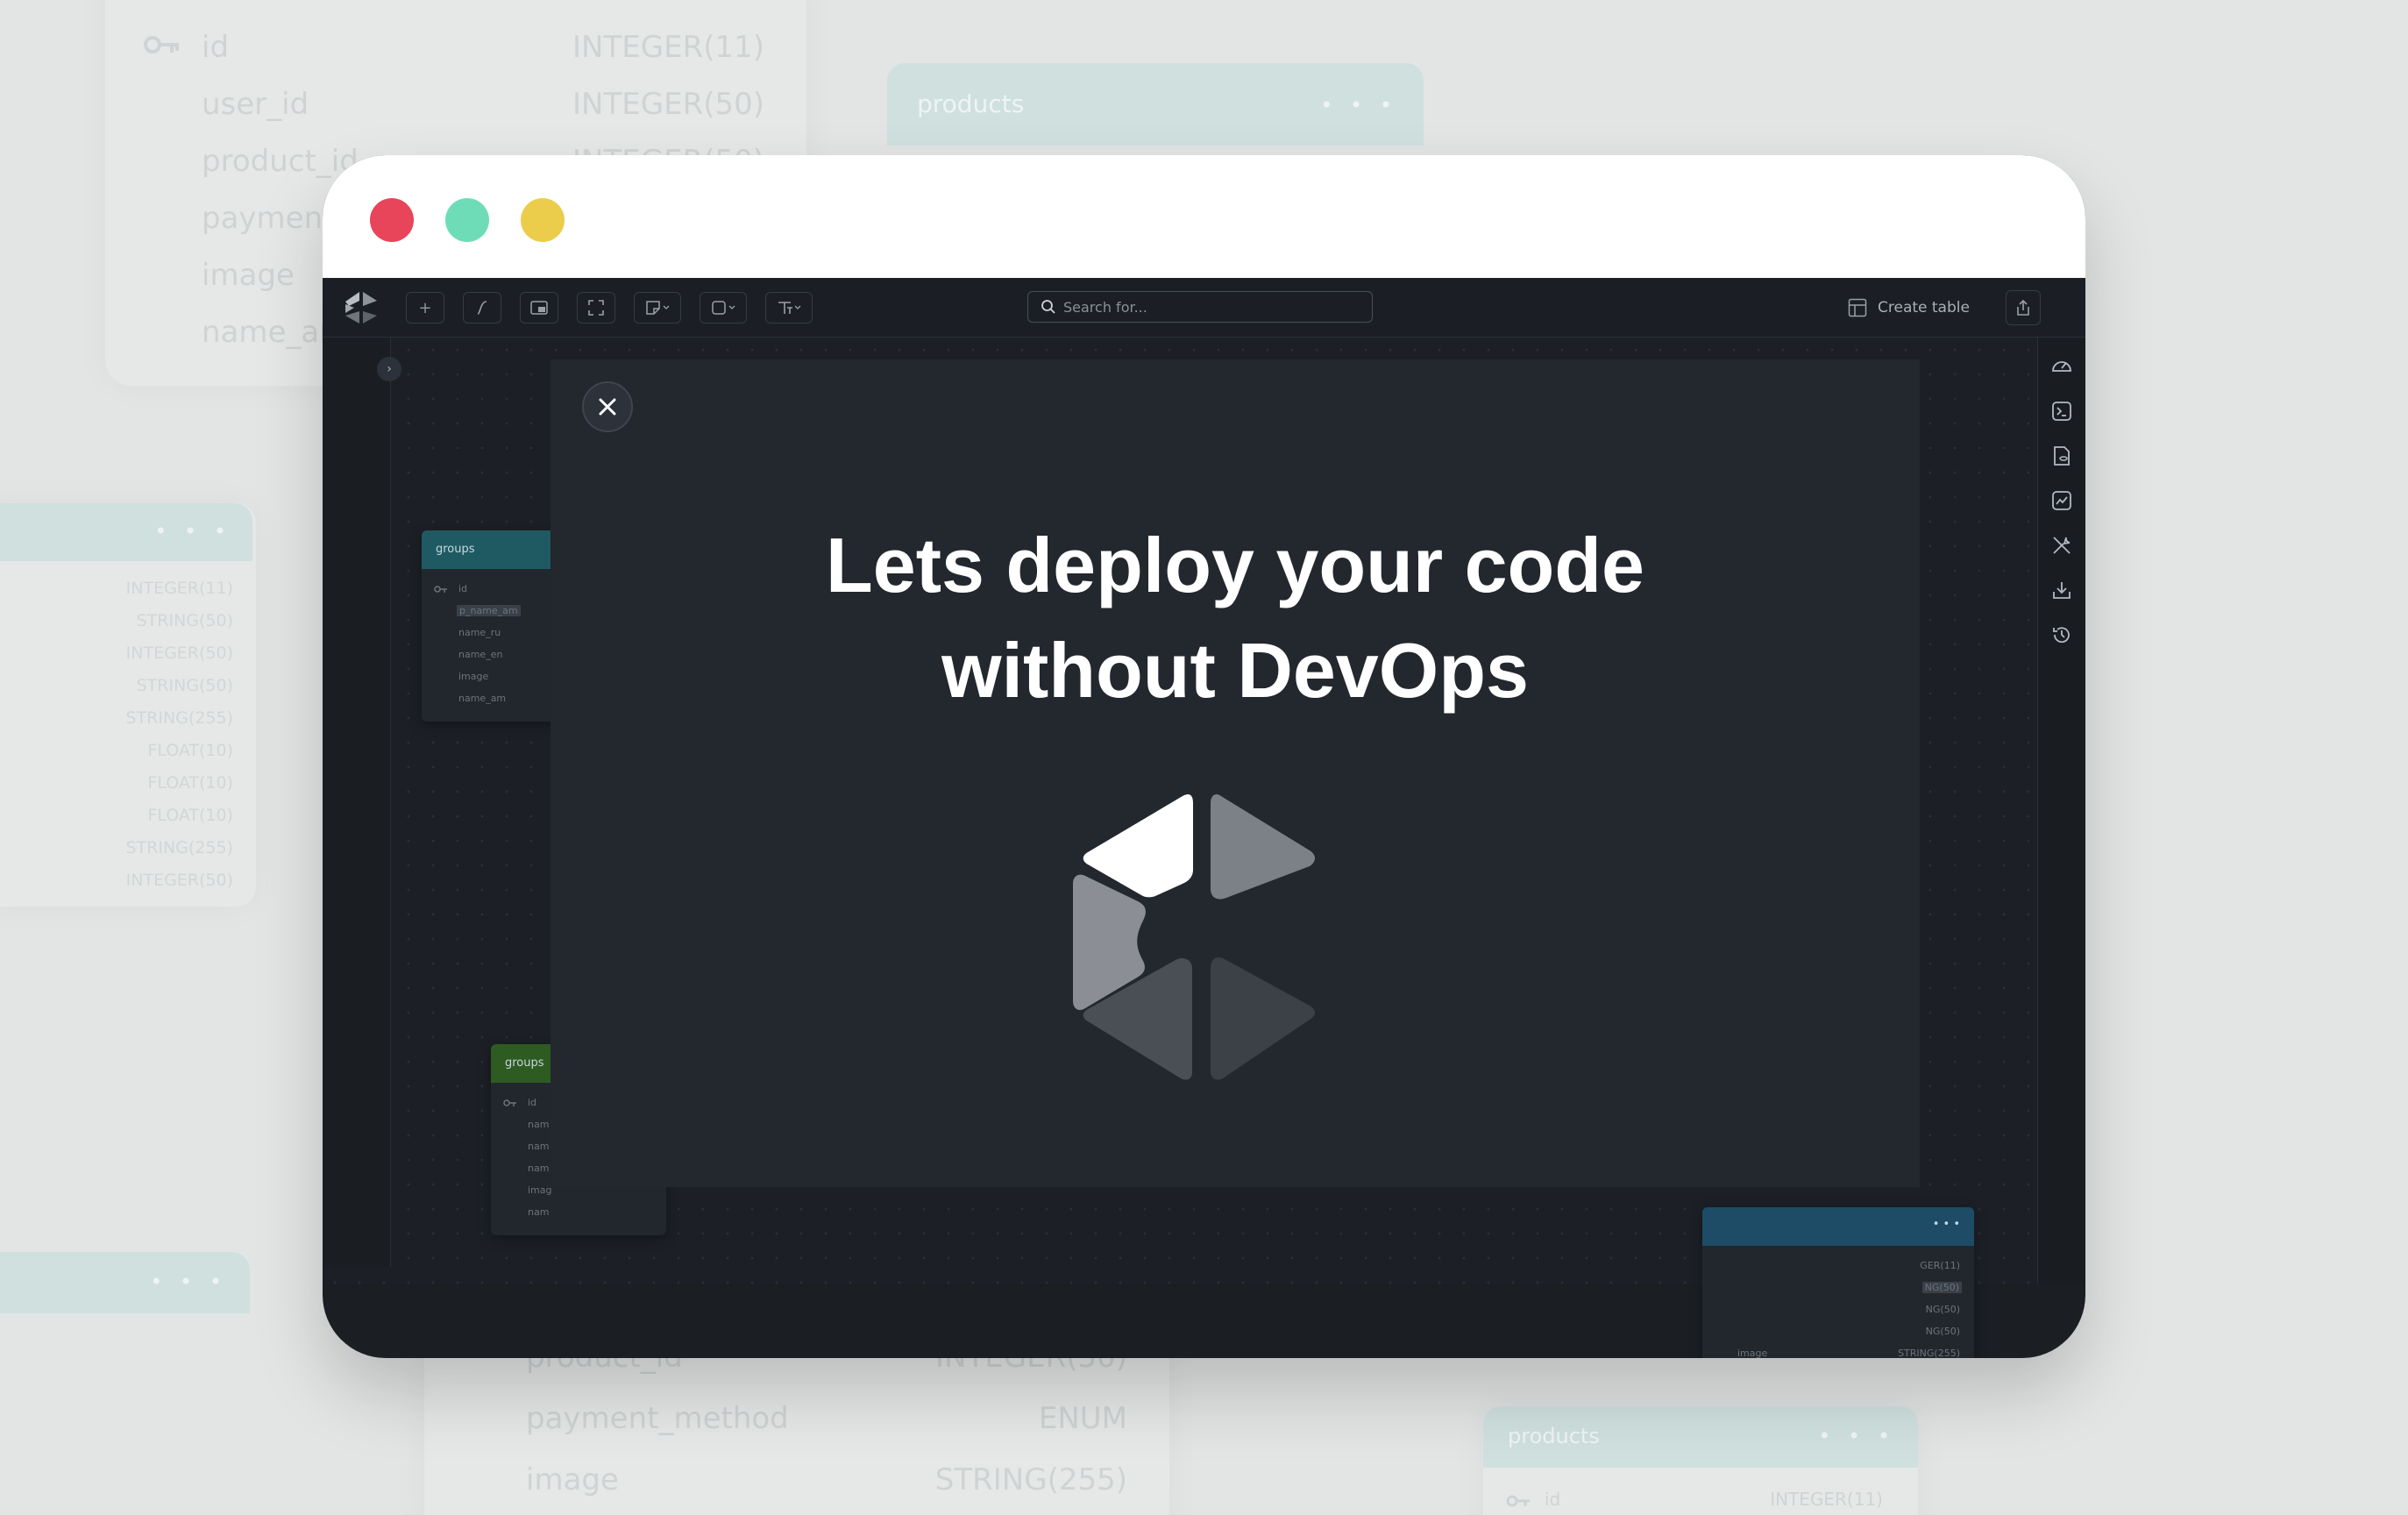 Image resolution: width=2408 pixels, height=1515 pixels. What do you see at coordinates (578, 1212) in the screenshot?
I see `table-row: nam` at bounding box center [578, 1212].